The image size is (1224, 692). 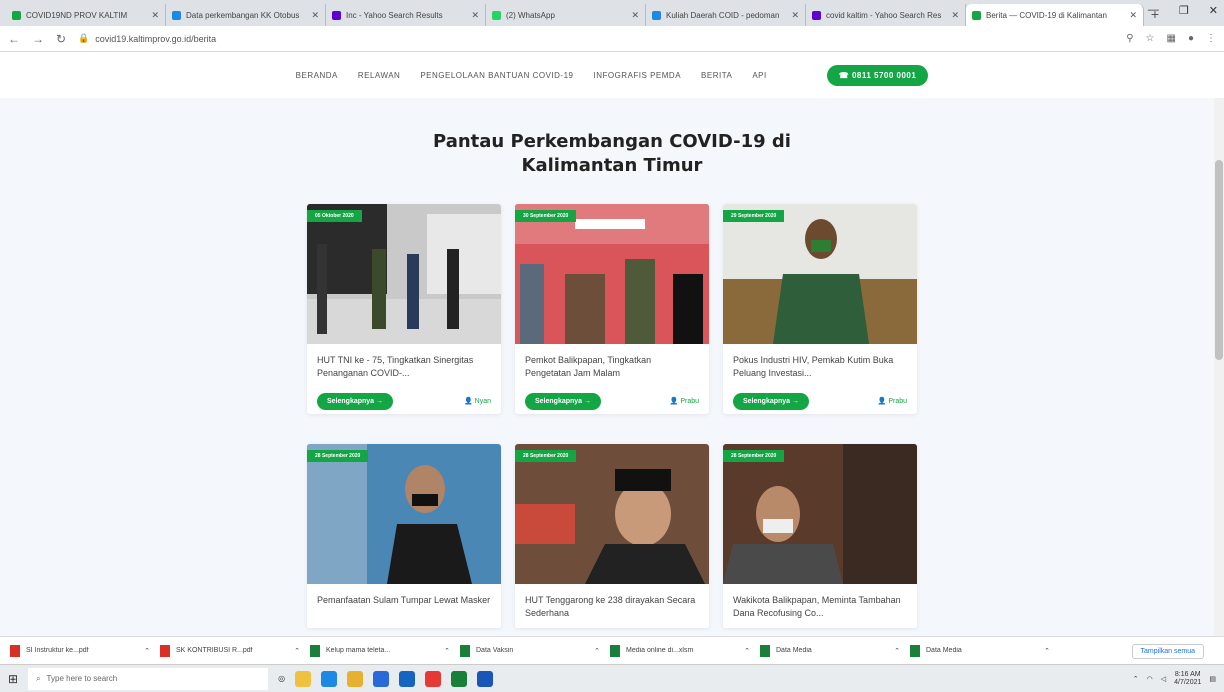 What do you see at coordinates (759, 75) in the screenshot?
I see `nav-link-api: API` at bounding box center [759, 75].